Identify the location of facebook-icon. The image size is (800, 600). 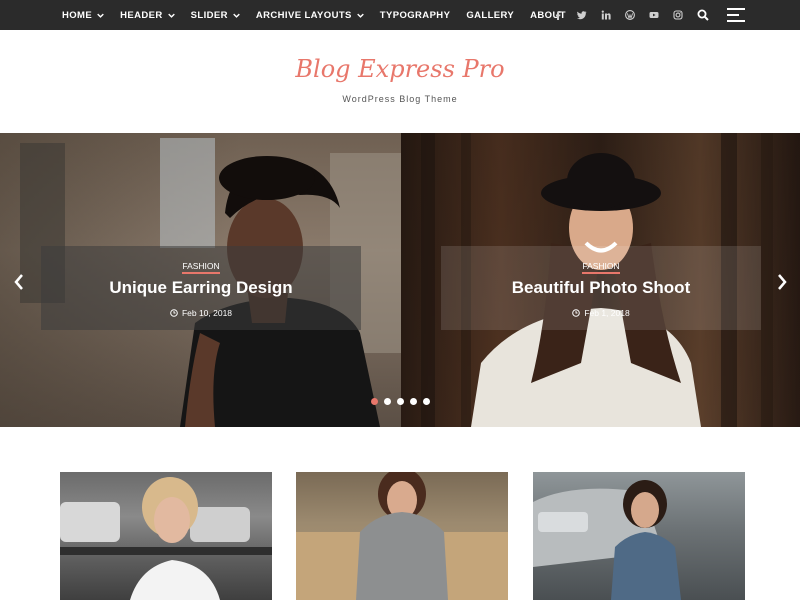
(558, 15).